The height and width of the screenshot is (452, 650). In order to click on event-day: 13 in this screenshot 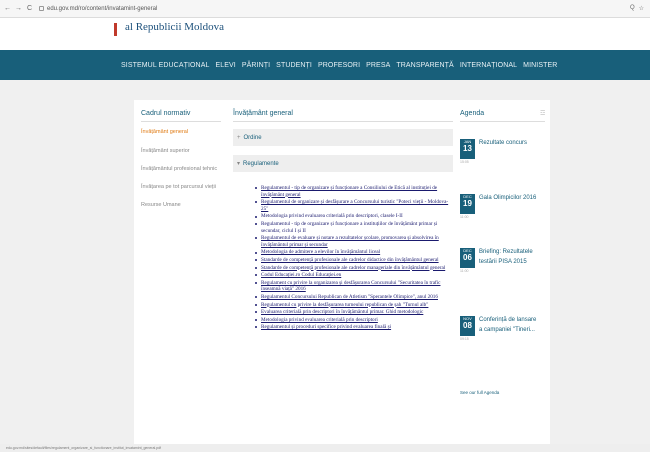, I will do `click(467, 148)`.